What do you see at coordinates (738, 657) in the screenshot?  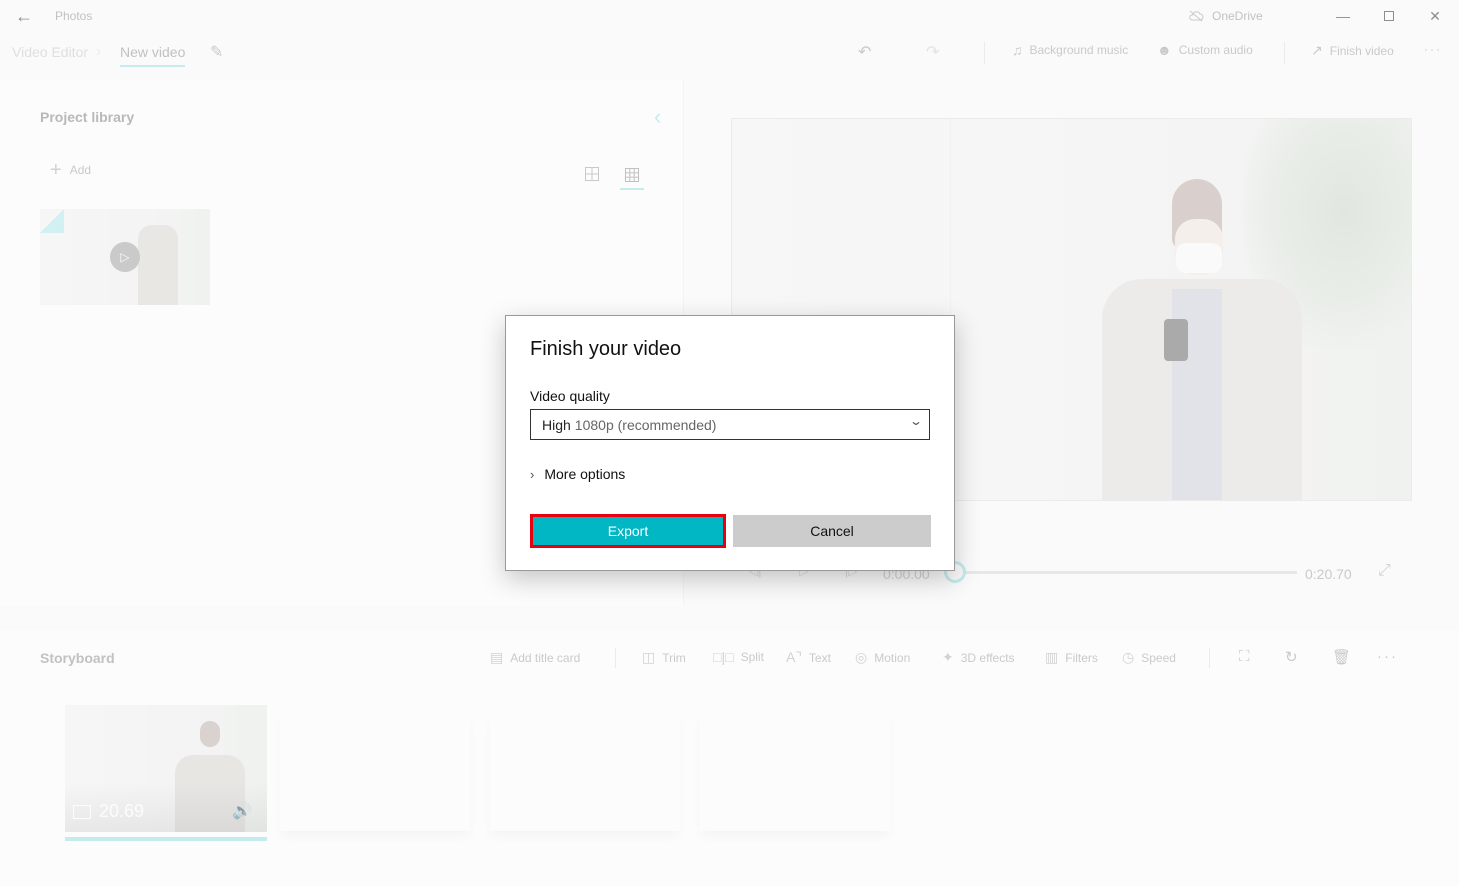 I see `split-button: □|□ Split` at bounding box center [738, 657].